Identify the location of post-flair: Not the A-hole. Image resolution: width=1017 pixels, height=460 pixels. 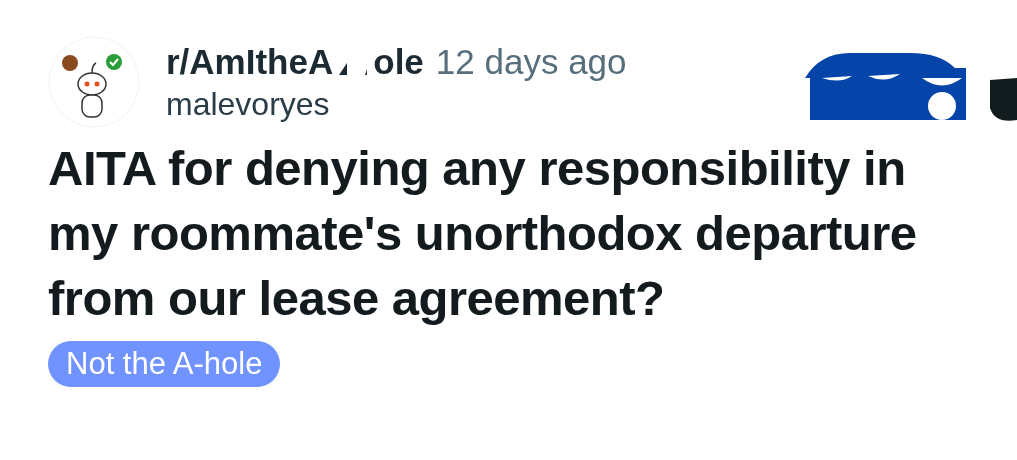
(164, 364).